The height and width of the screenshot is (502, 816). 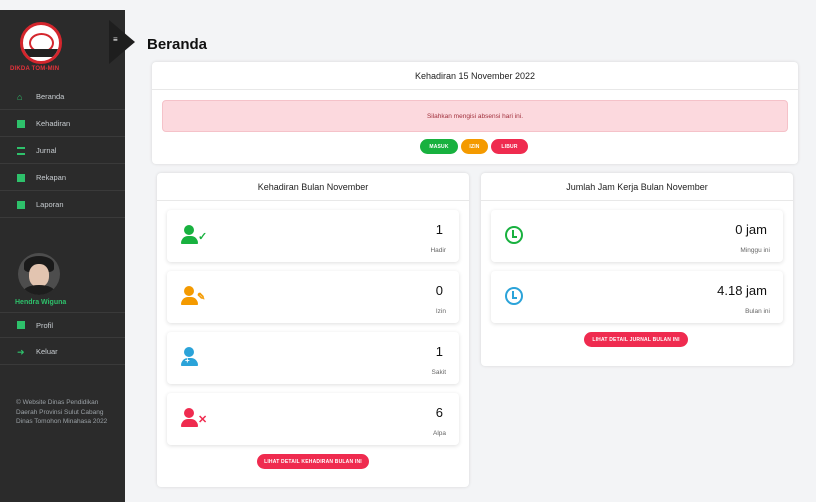 What do you see at coordinates (757, 311) in the screenshot?
I see `stat-label: Bulan ini` at bounding box center [757, 311].